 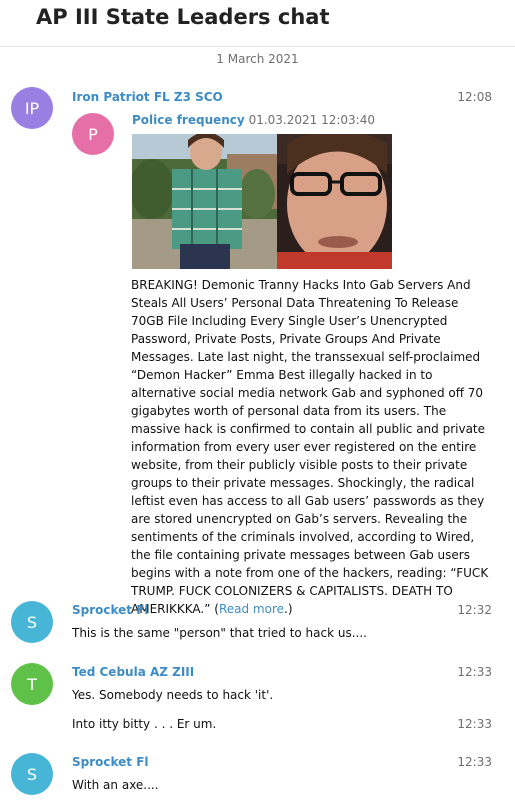 What do you see at coordinates (257, 59) in the screenshot?
I see `date-separator: 1 March 2021` at bounding box center [257, 59].